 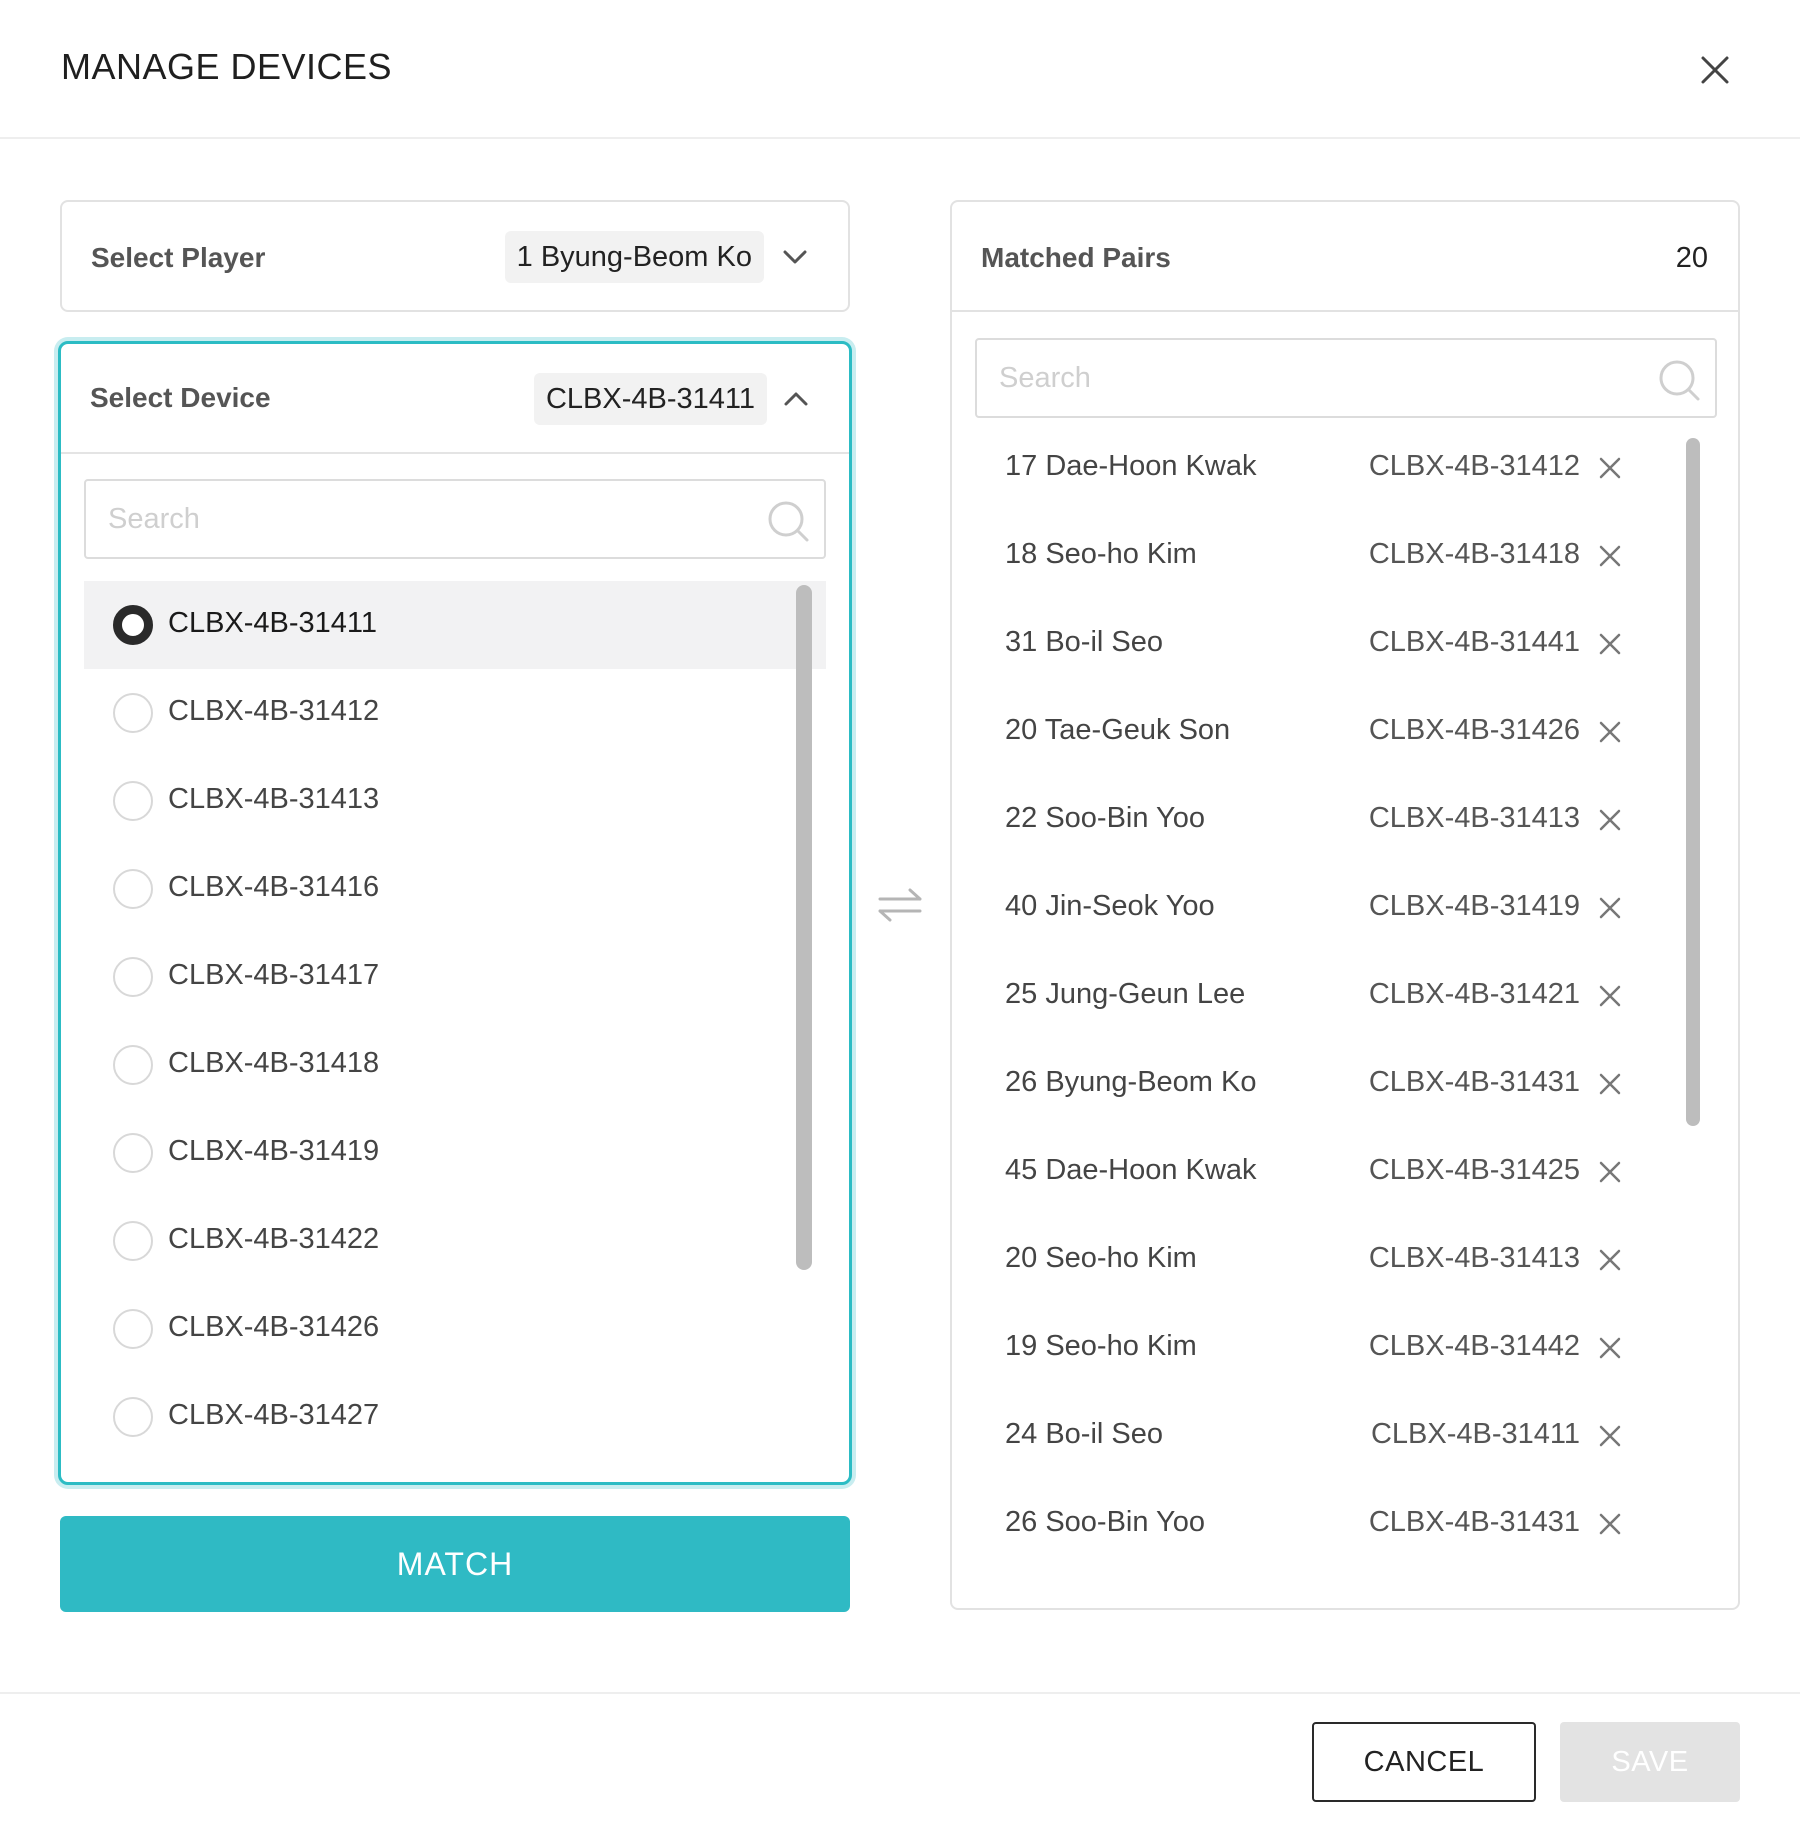 I want to click on dialog-header: MANAGE DEVICES, so click(x=900, y=69).